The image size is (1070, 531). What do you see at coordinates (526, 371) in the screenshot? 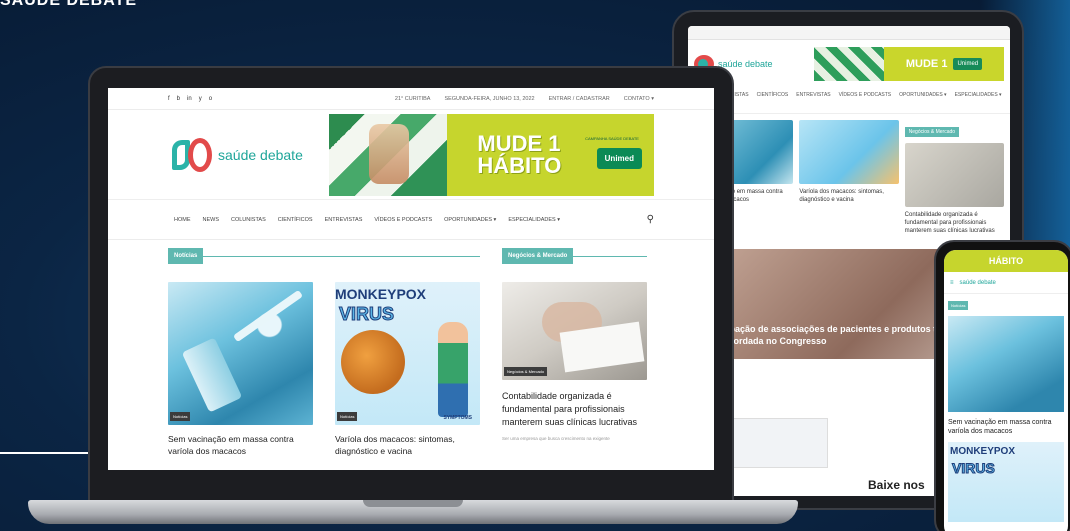
I see `category-badge: Negócios & Mercado` at bounding box center [526, 371].